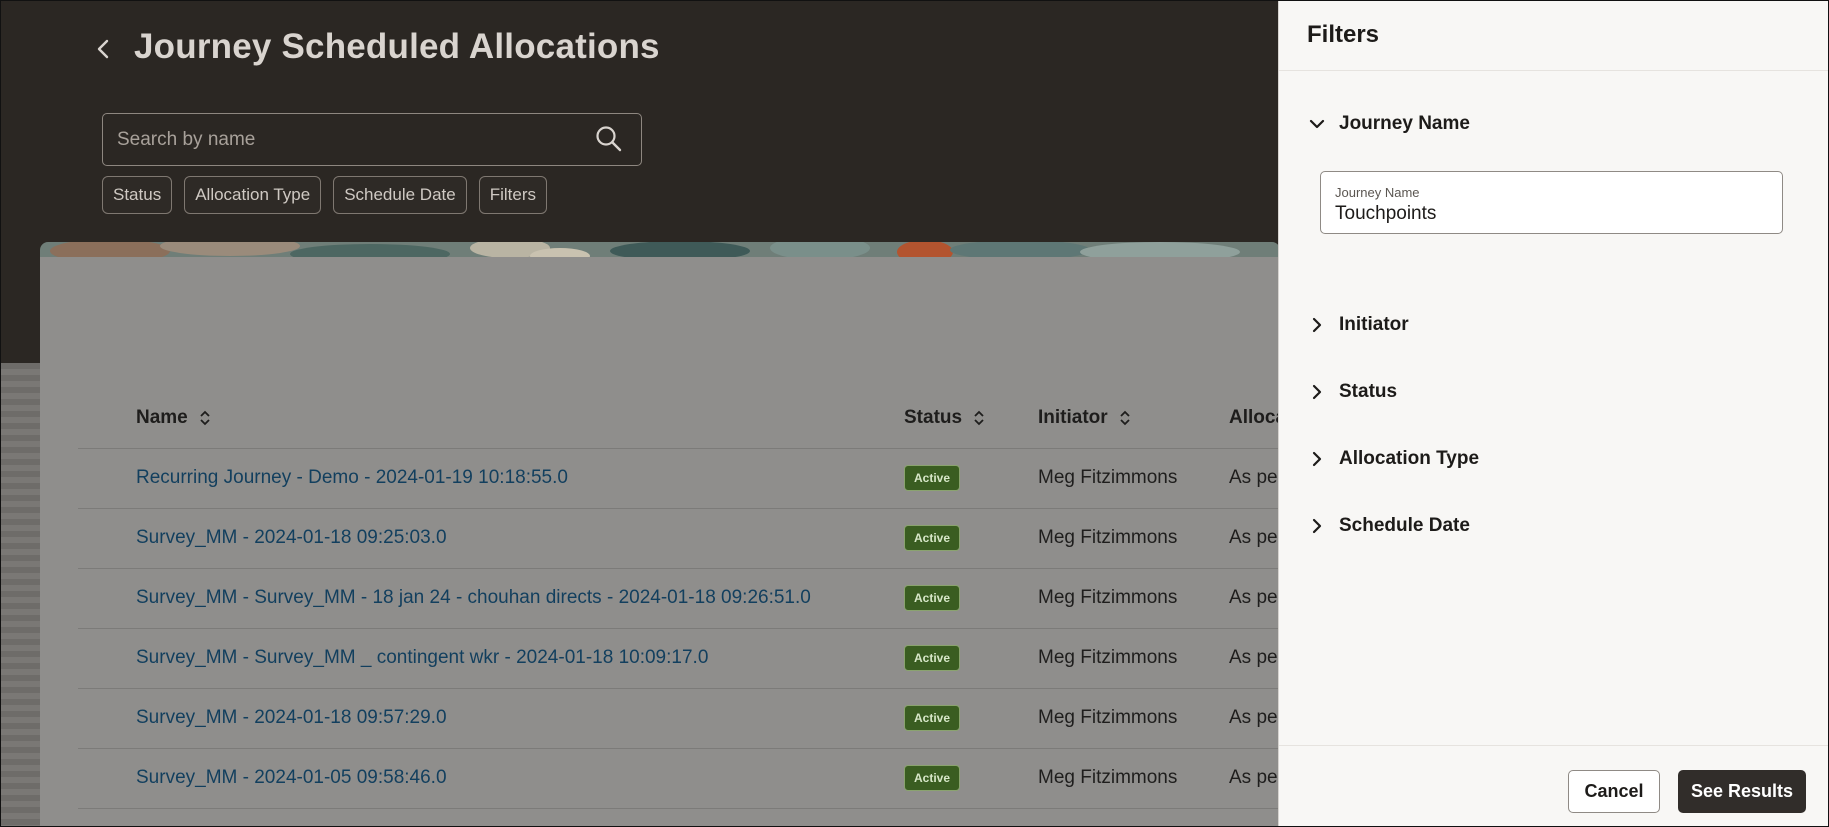  Describe the element at coordinates (372, 139) in the screenshot. I see `search-input` at that location.